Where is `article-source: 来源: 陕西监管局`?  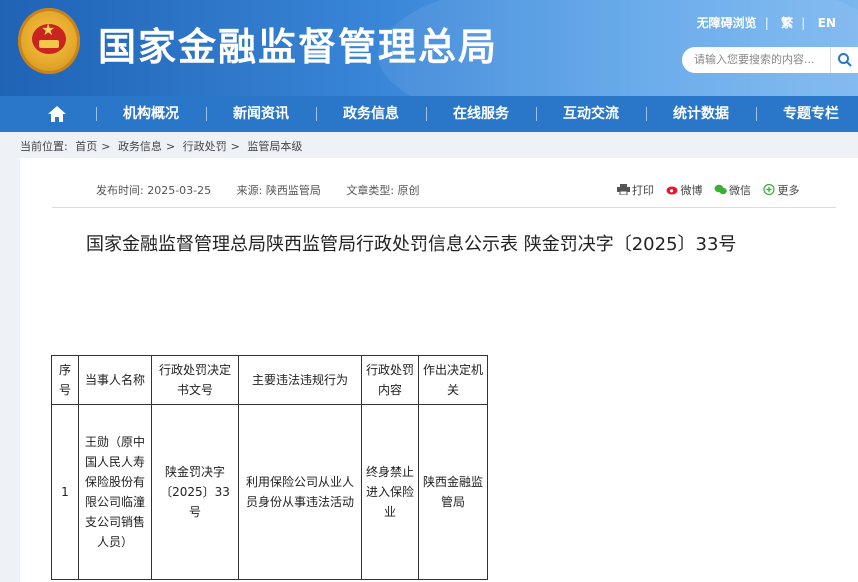
article-source: 来源: 陕西监管局 is located at coordinates (278, 190).